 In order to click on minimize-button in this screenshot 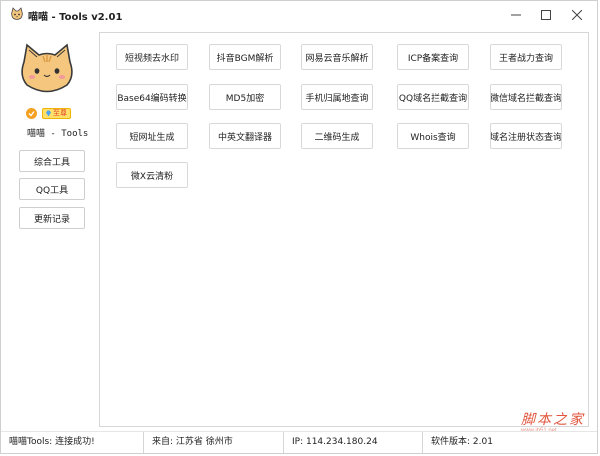, I will do `click(516, 14)`.